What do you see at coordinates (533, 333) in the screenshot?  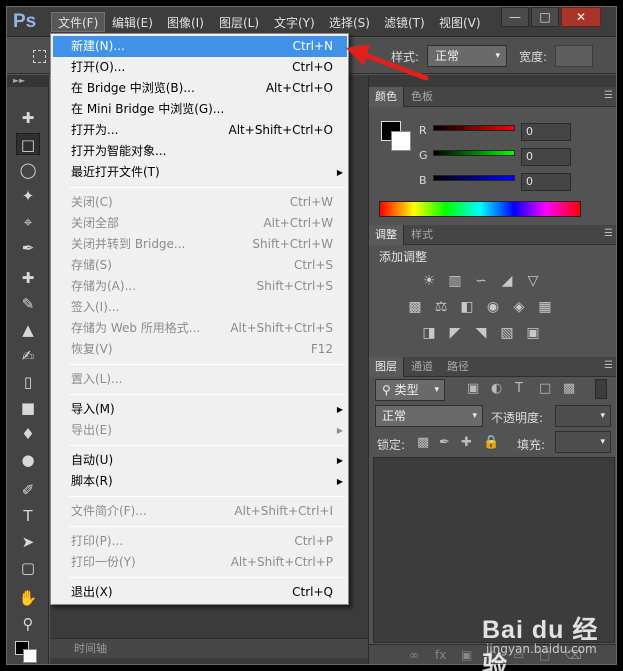 I see `selective-color-icon: ▣` at bounding box center [533, 333].